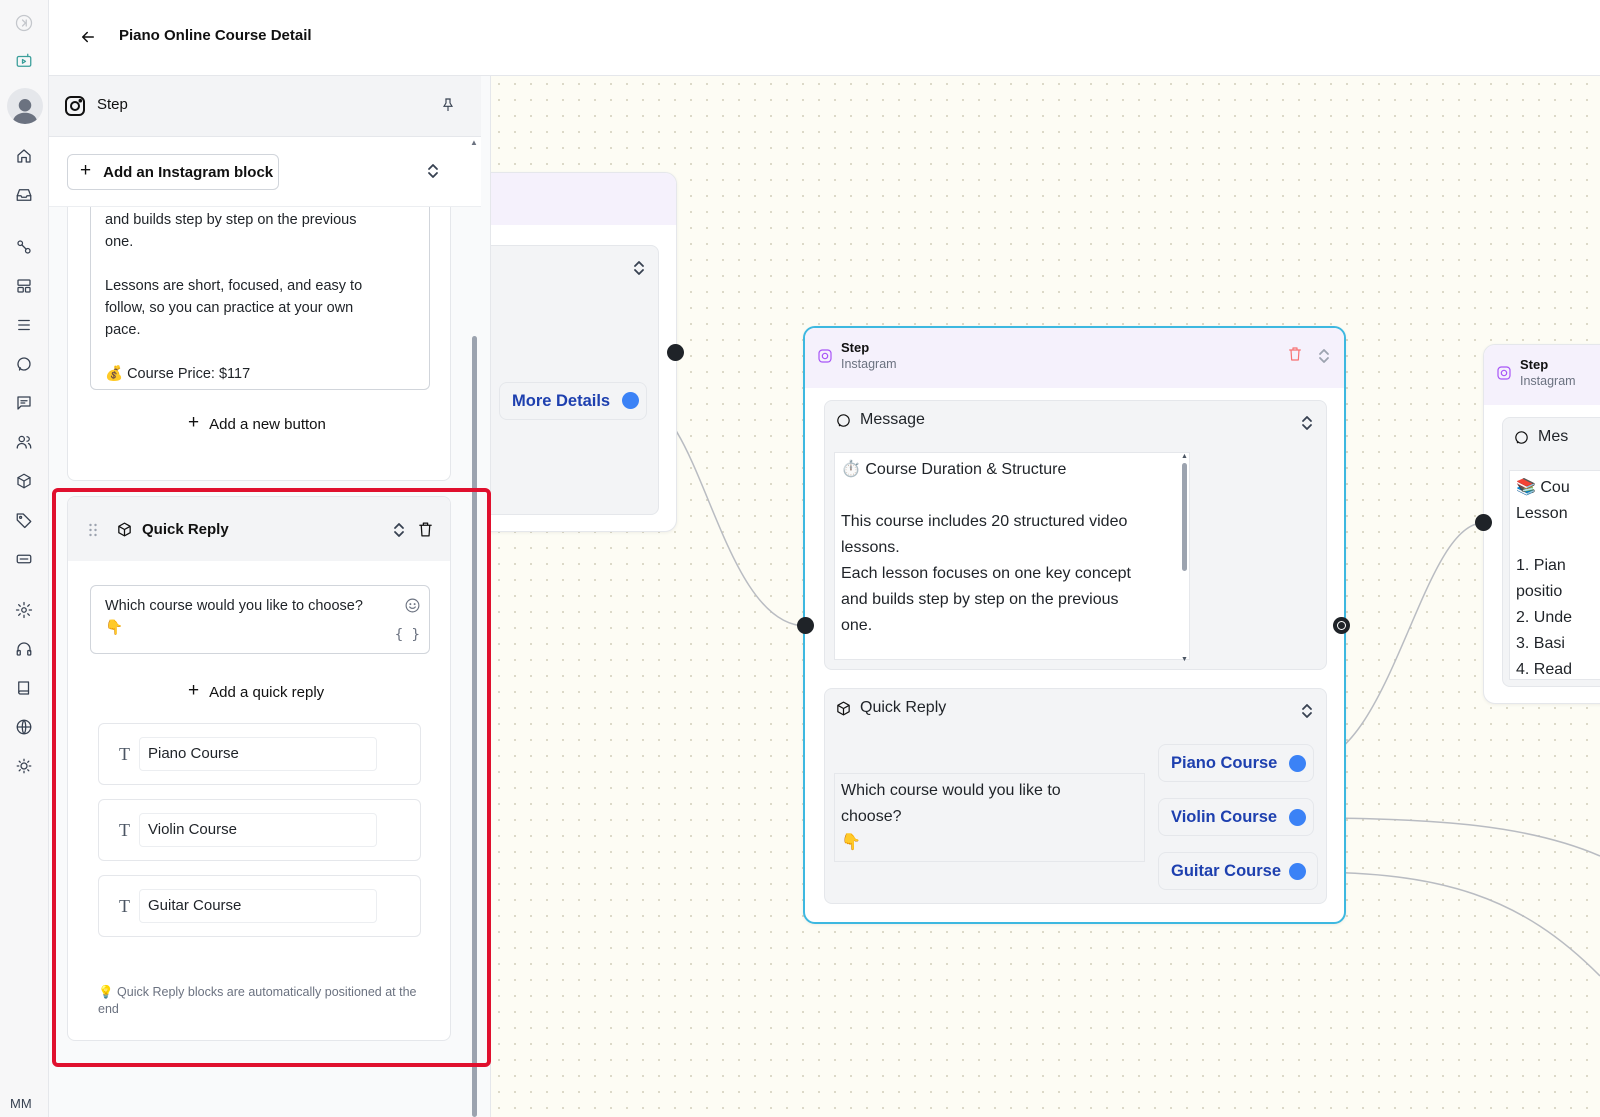 Image resolution: width=1600 pixels, height=1117 pixels. I want to click on option-input: Guitar Course, so click(258, 906).